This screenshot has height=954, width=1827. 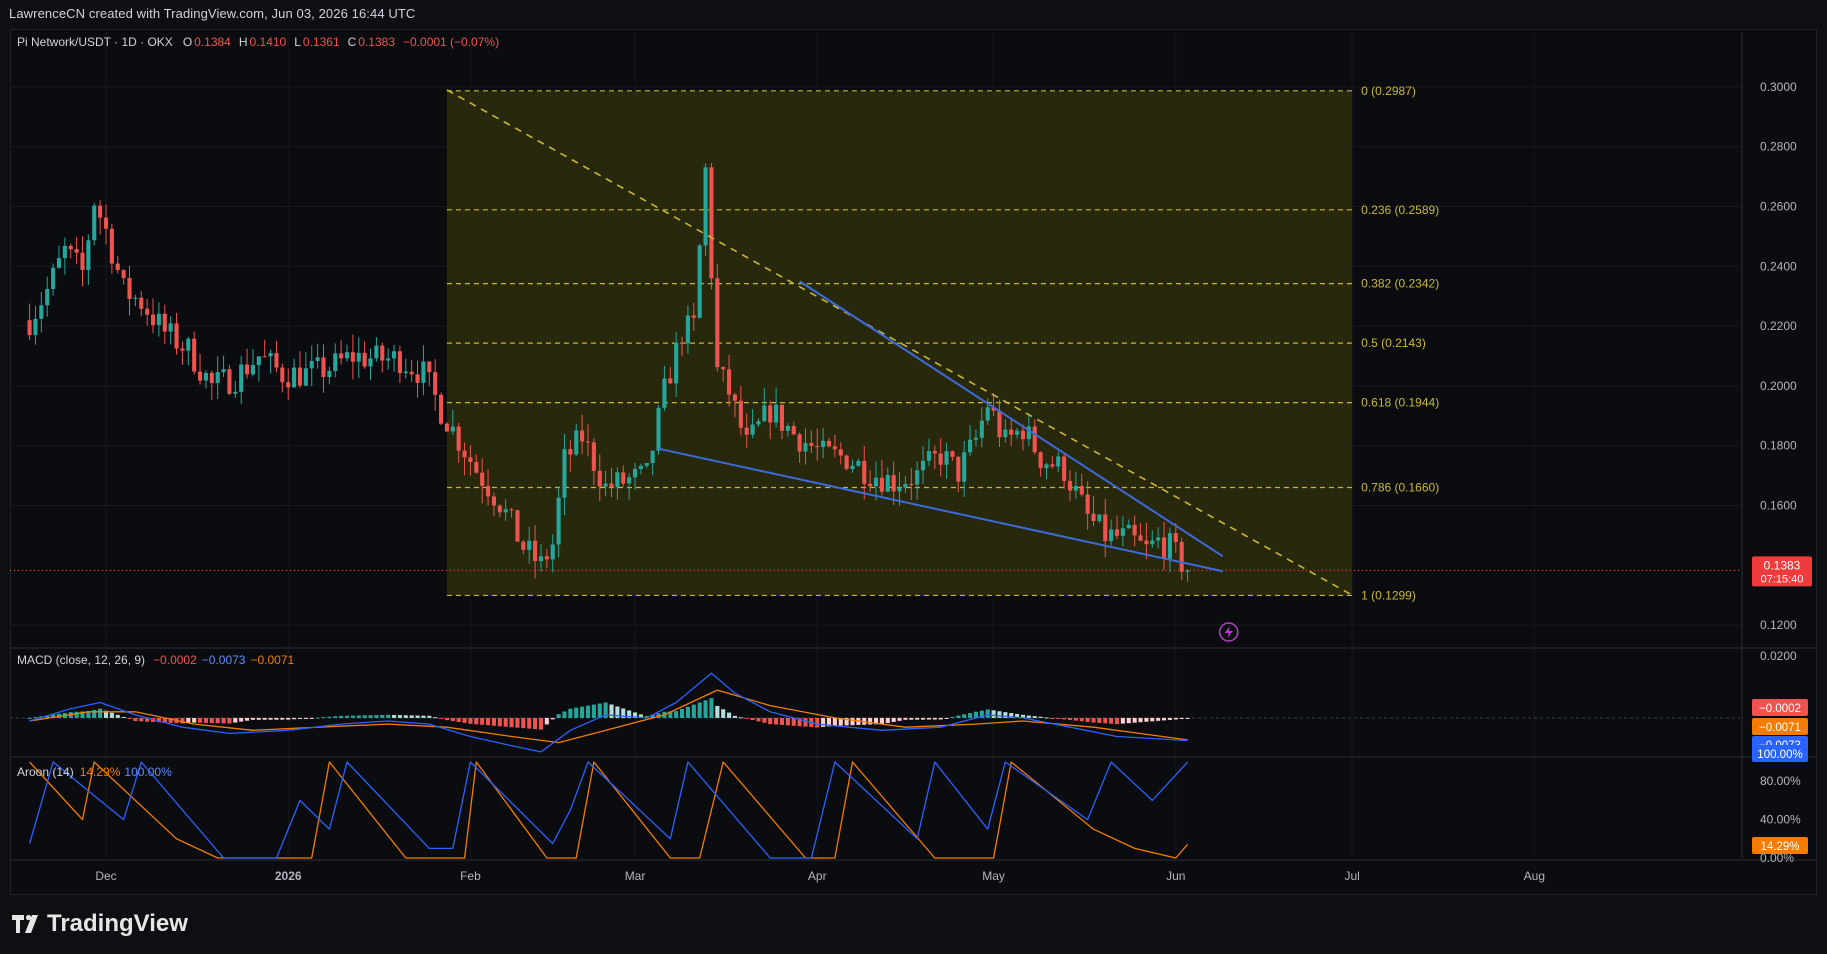 What do you see at coordinates (105, 876) in the screenshot?
I see `time-axis-tick: Dec` at bounding box center [105, 876].